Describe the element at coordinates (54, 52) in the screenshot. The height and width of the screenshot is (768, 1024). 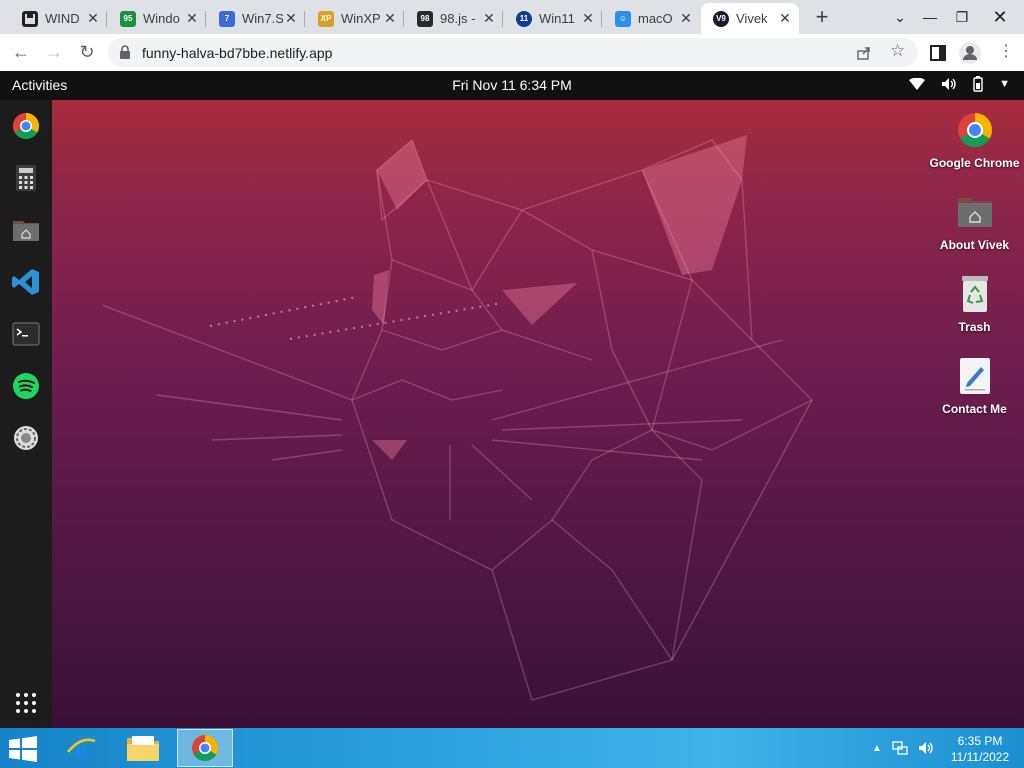
I see `forward-button: →` at that location.